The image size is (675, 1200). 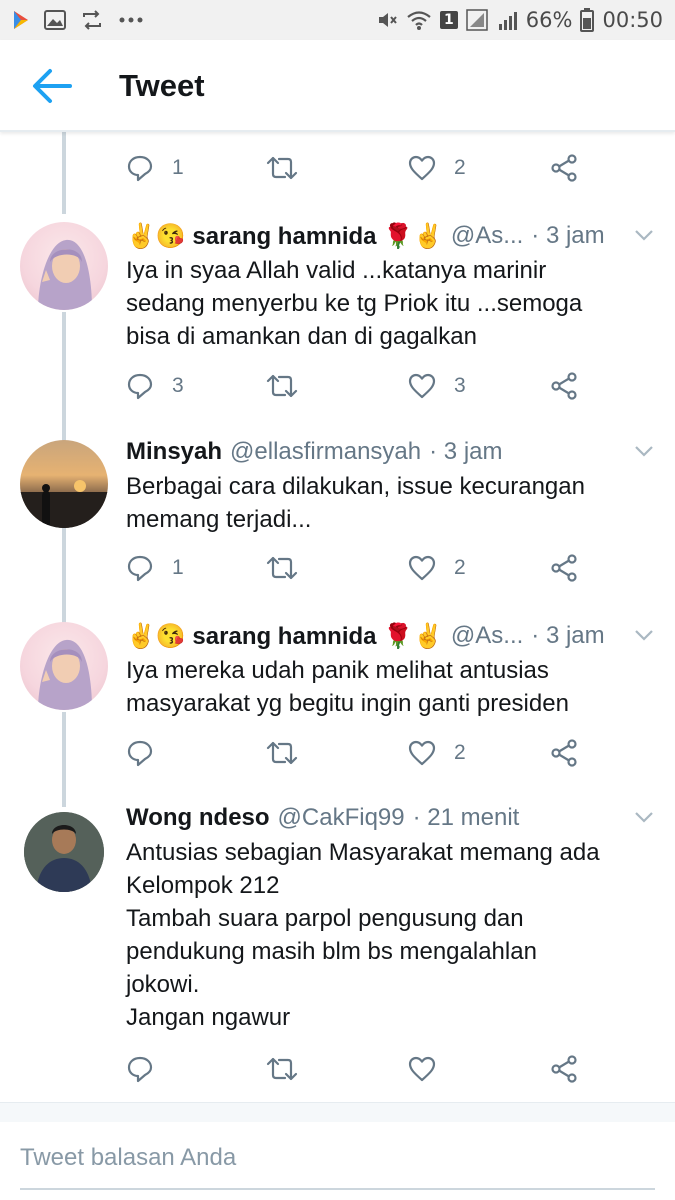 I want to click on tweet-header: Minsyah @ellasfirmansyah · 3 jam, so click(x=370, y=452).